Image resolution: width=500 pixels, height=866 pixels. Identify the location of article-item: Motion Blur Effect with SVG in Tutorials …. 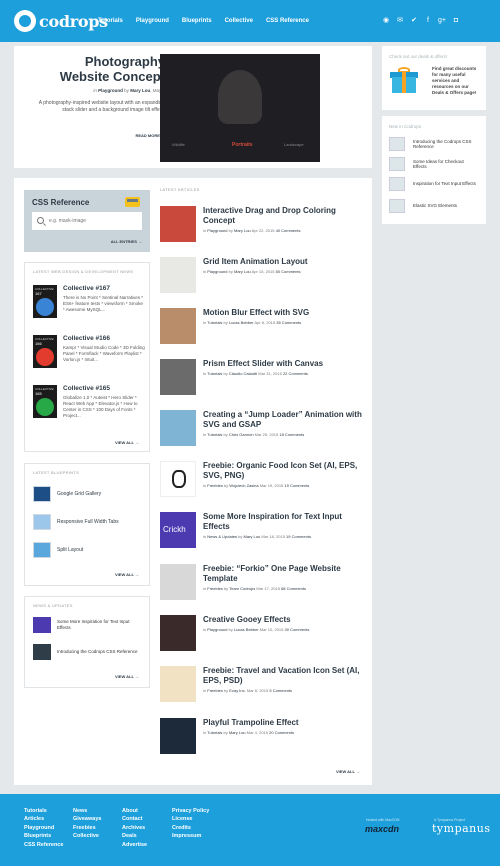
(262, 328).